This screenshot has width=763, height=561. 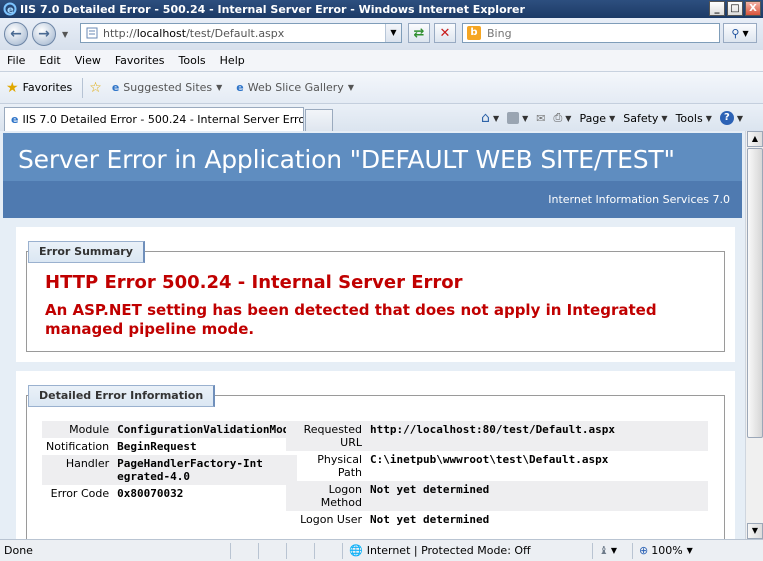 I want to click on suggested-sites-dropdown-icon: ▼, so click(x=219, y=87).